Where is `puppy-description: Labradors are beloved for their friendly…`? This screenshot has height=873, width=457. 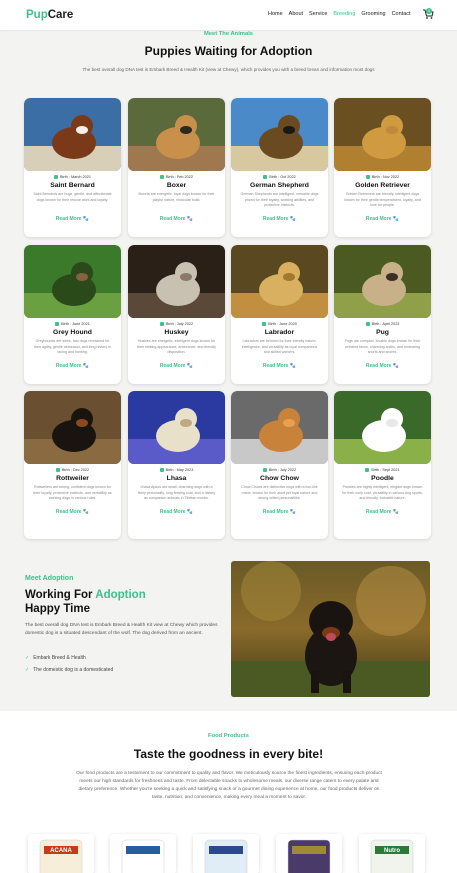
puppy-description: Labradors are beloved for their friendly… is located at coordinates (279, 347).